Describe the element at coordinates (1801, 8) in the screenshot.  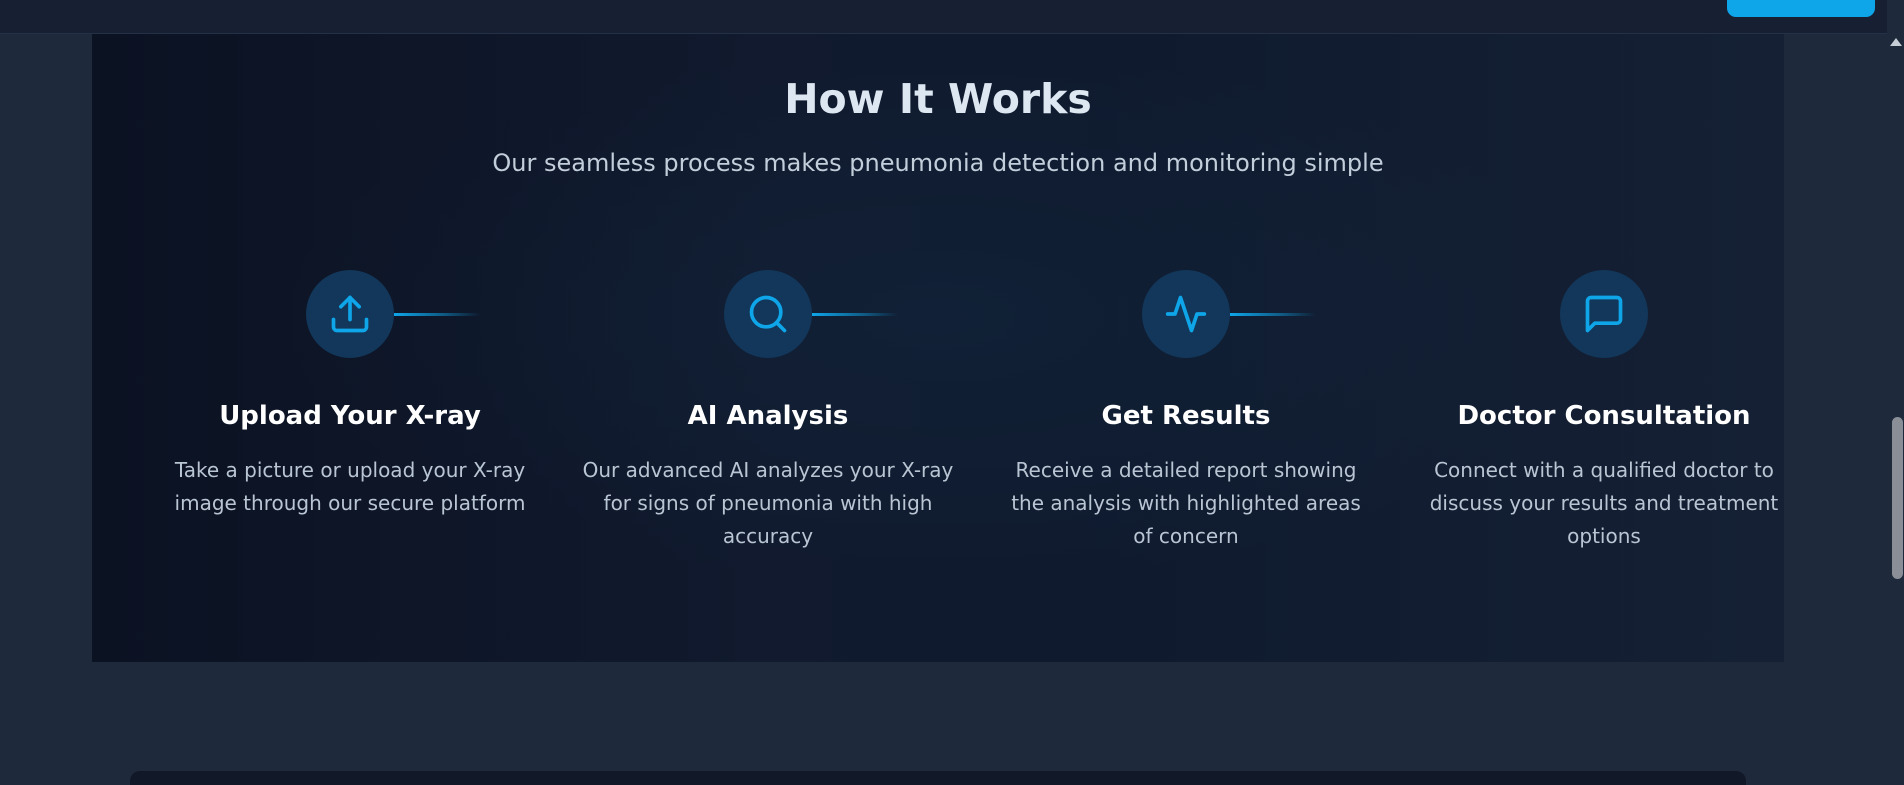
I see `header-cta-button` at that location.